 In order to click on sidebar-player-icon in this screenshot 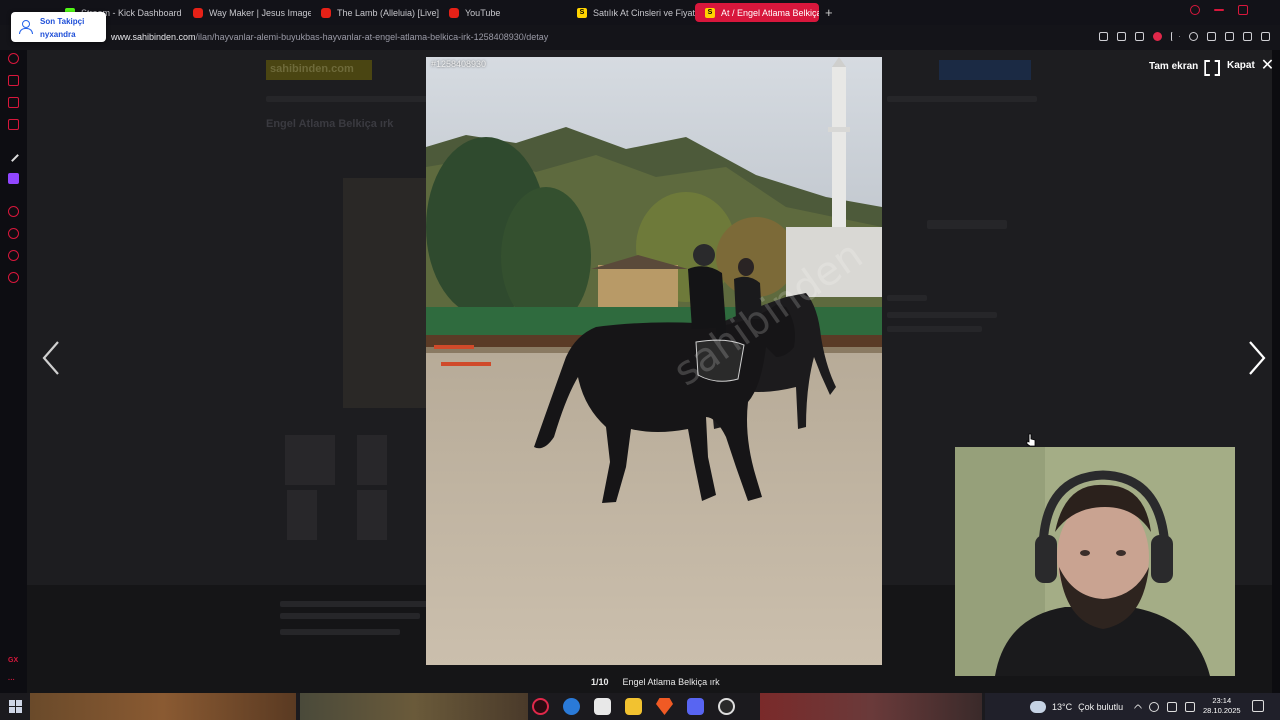, I will do `click(13, 211)`.